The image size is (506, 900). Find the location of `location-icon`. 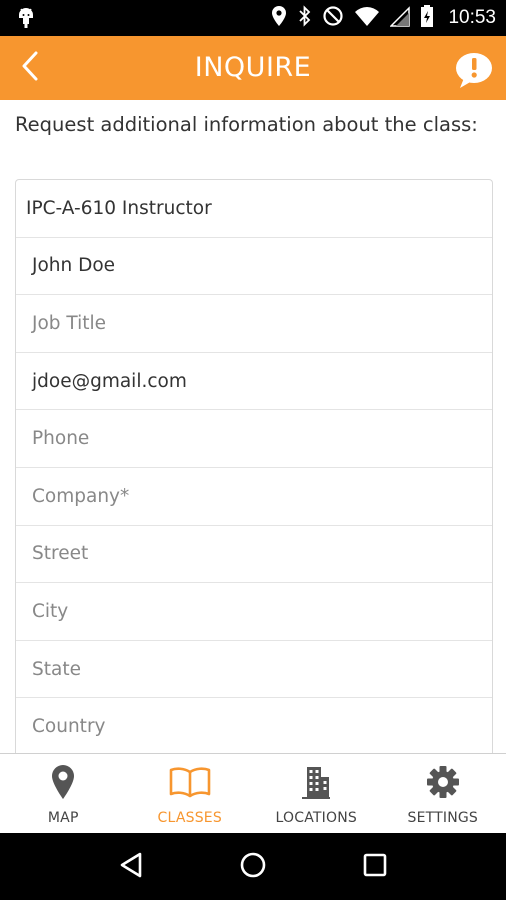

location-icon is located at coordinates (279, 18).